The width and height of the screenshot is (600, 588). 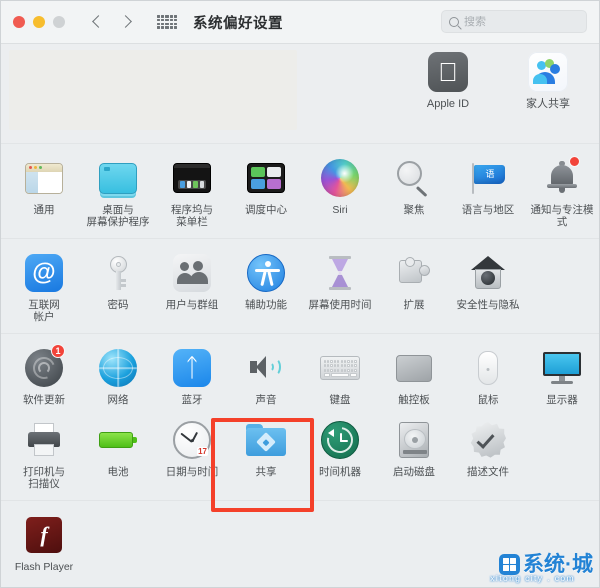 What do you see at coordinates (521, 21) in the screenshot?
I see `search-input` at bounding box center [521, 21].